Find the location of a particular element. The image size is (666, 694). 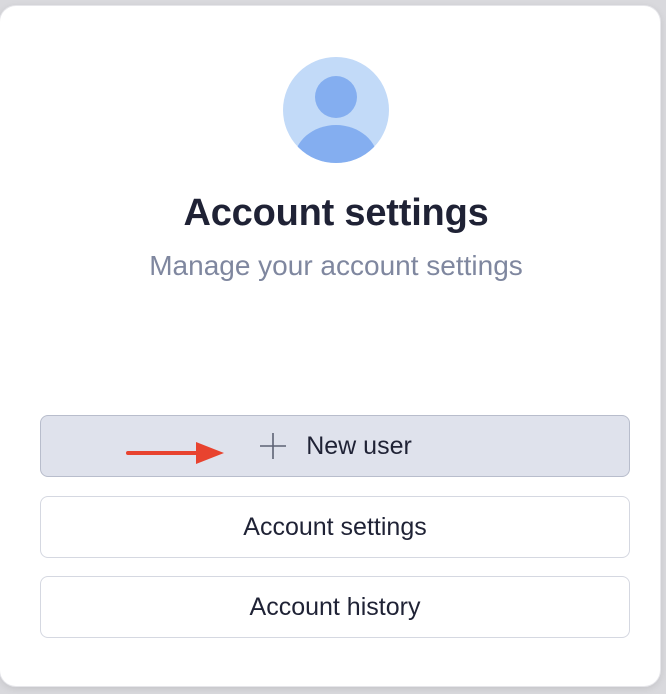

new-user-label: New user is located at coordinates (359, 445).